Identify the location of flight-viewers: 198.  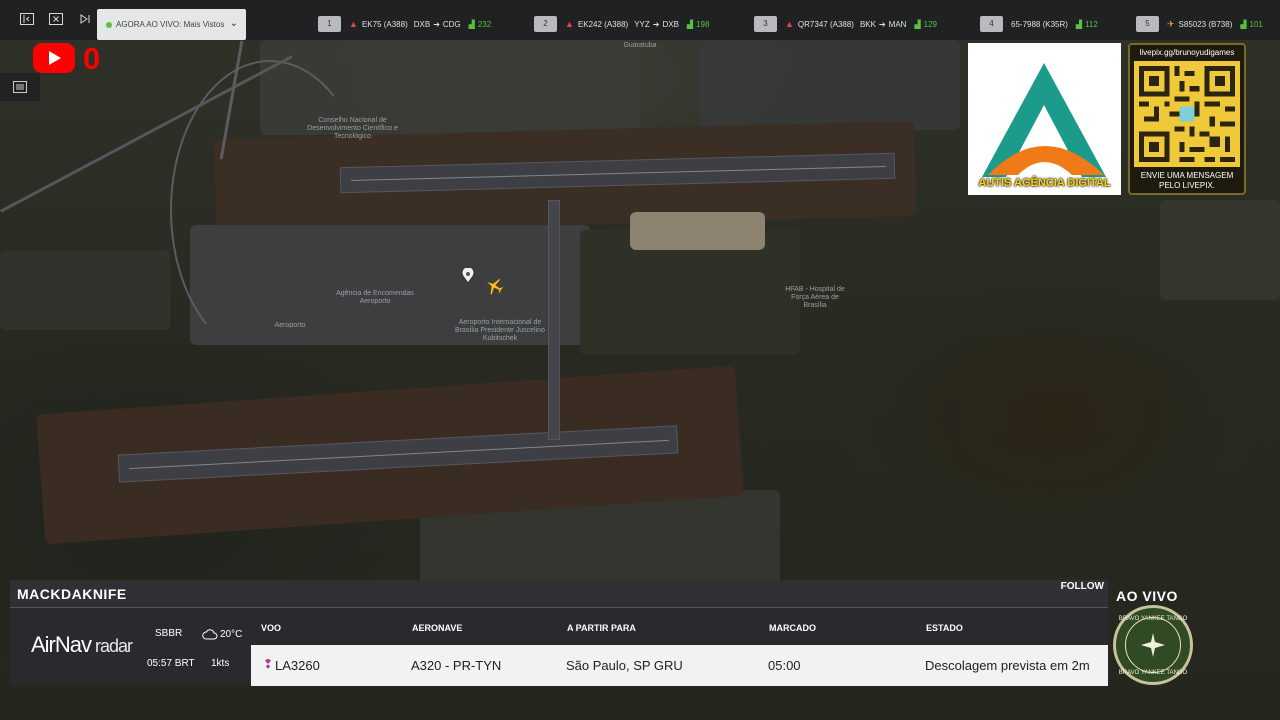
(703, 24).